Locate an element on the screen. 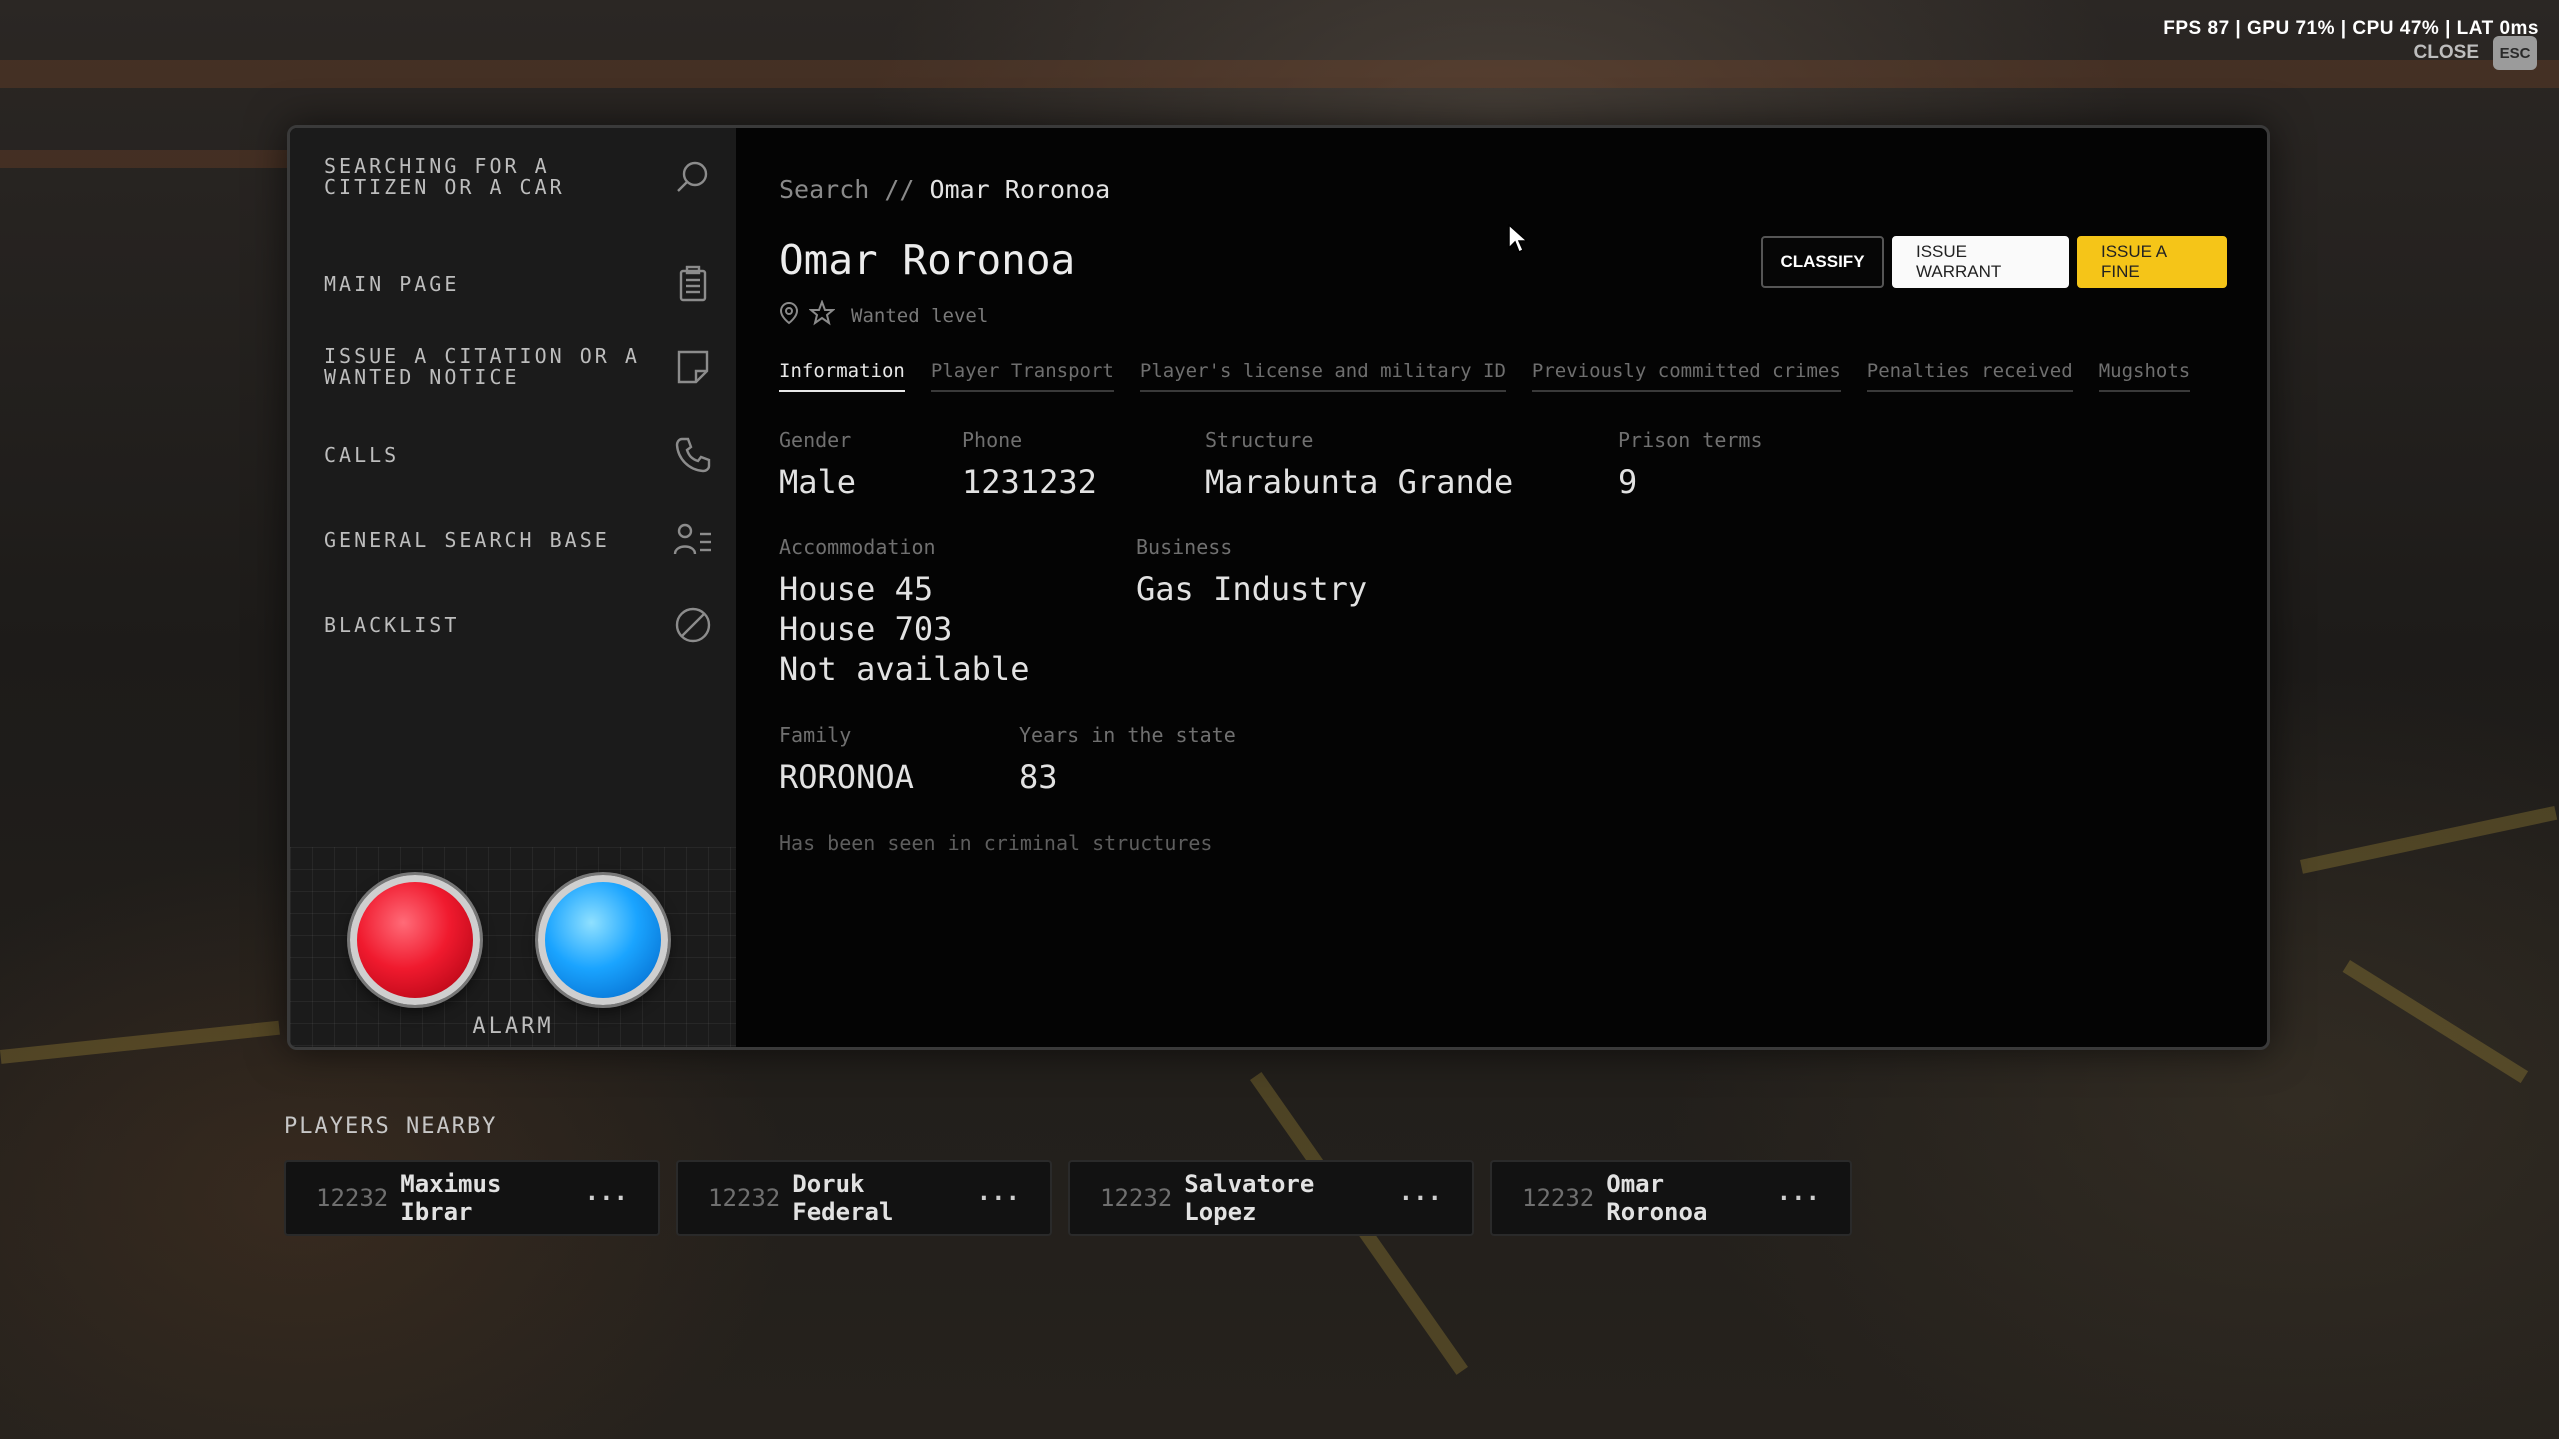 The height and width of the screenshot is (1439, 2559). sidebar-item-label: MAIN PAGE is located at coordinates (392, 283).